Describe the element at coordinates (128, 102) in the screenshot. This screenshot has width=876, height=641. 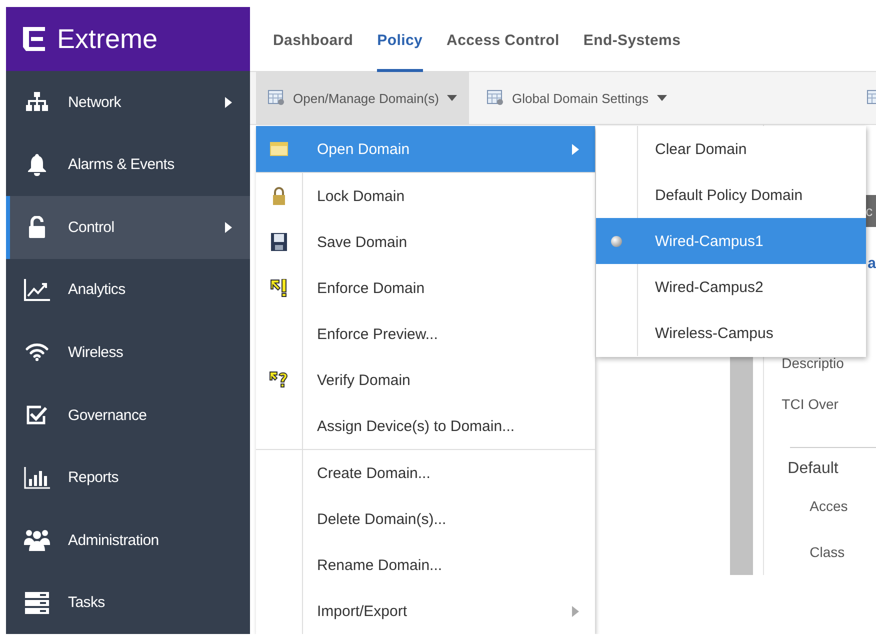
I see `sidebar-item: Network` at that location.